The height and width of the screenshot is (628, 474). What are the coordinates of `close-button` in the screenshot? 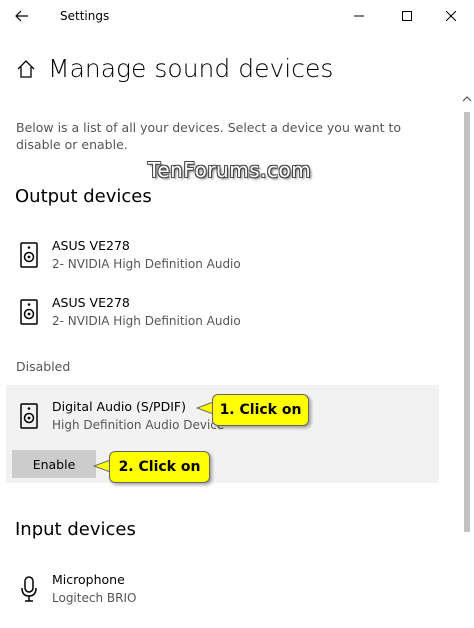 It's located at (451, 16).